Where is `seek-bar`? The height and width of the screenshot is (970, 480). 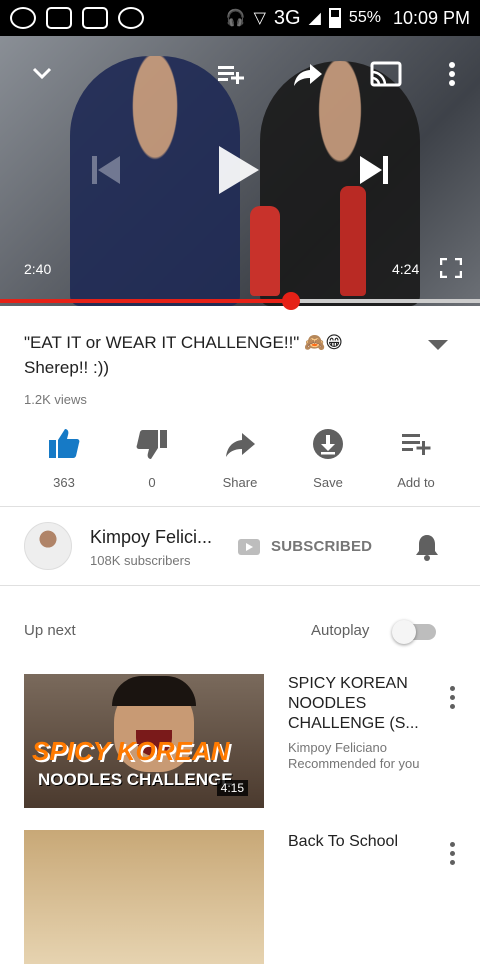 seek-bar is located at coordinates (240, 301).